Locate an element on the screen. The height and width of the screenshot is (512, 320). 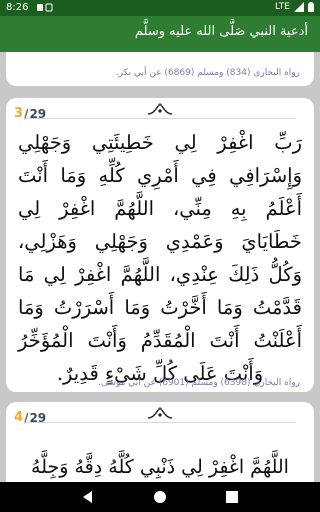
app-title: أدعية النبي صَلَّى الله عليه وسلَّم is located at coordinates (221, 31).